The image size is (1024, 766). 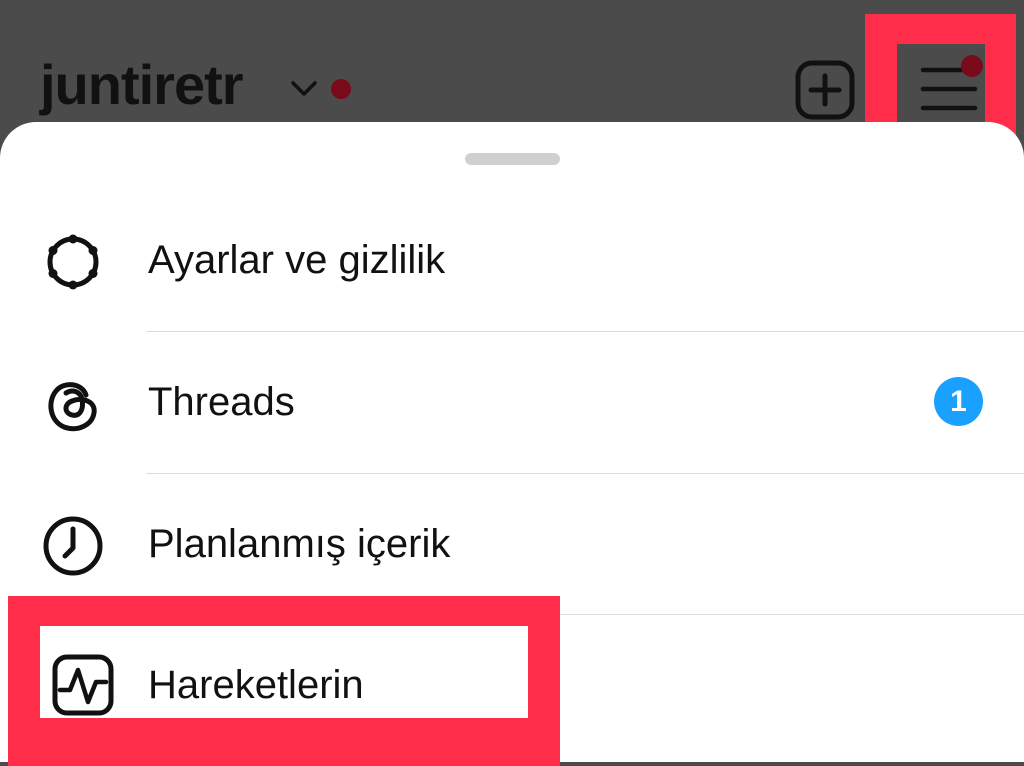 I want to click on highlight-frame: Hareketlerin, so click(x=284, y=681).